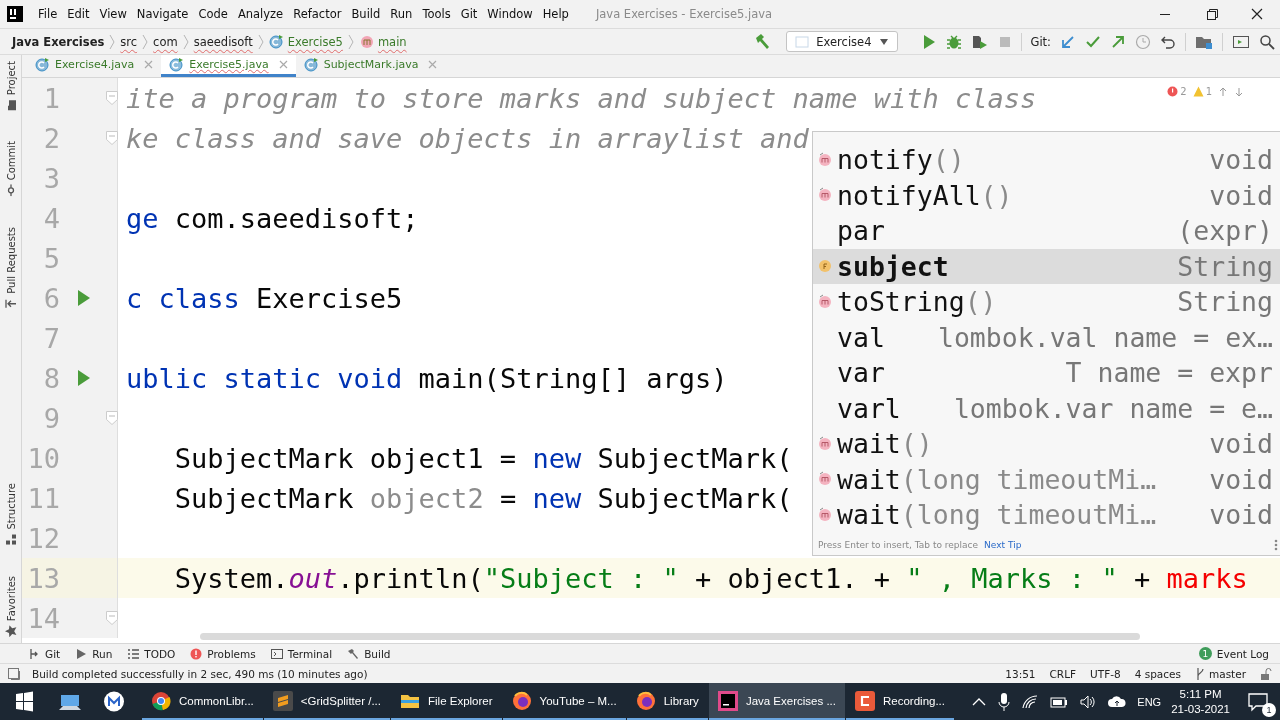 Image resolution: width=1280 pixels, height=720 pixels. I want to click on menu-item: Refactor, so click(317, 14).